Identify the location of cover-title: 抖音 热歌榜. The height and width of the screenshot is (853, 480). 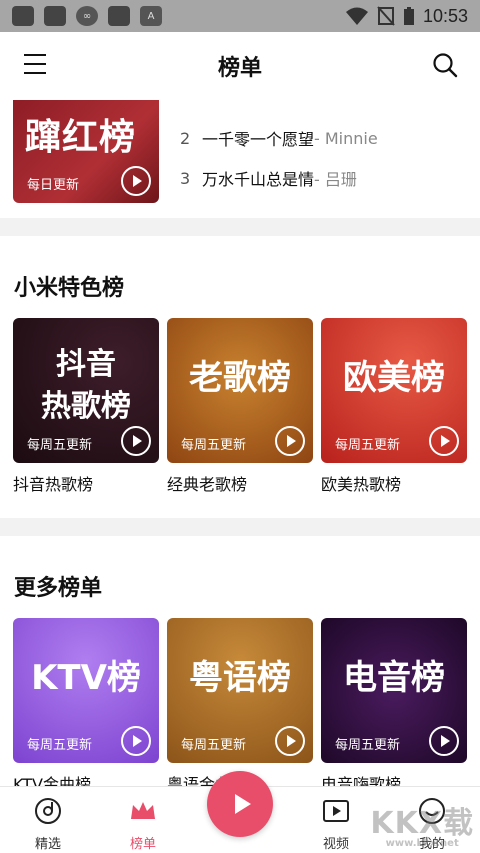
(86, 385).